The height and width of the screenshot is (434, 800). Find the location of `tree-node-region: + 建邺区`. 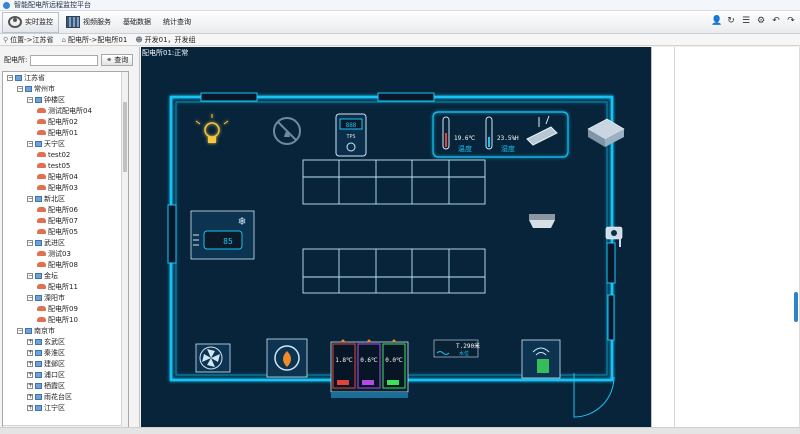

tree-node-region: + 建邺区 is located at coordinates (65, 363).